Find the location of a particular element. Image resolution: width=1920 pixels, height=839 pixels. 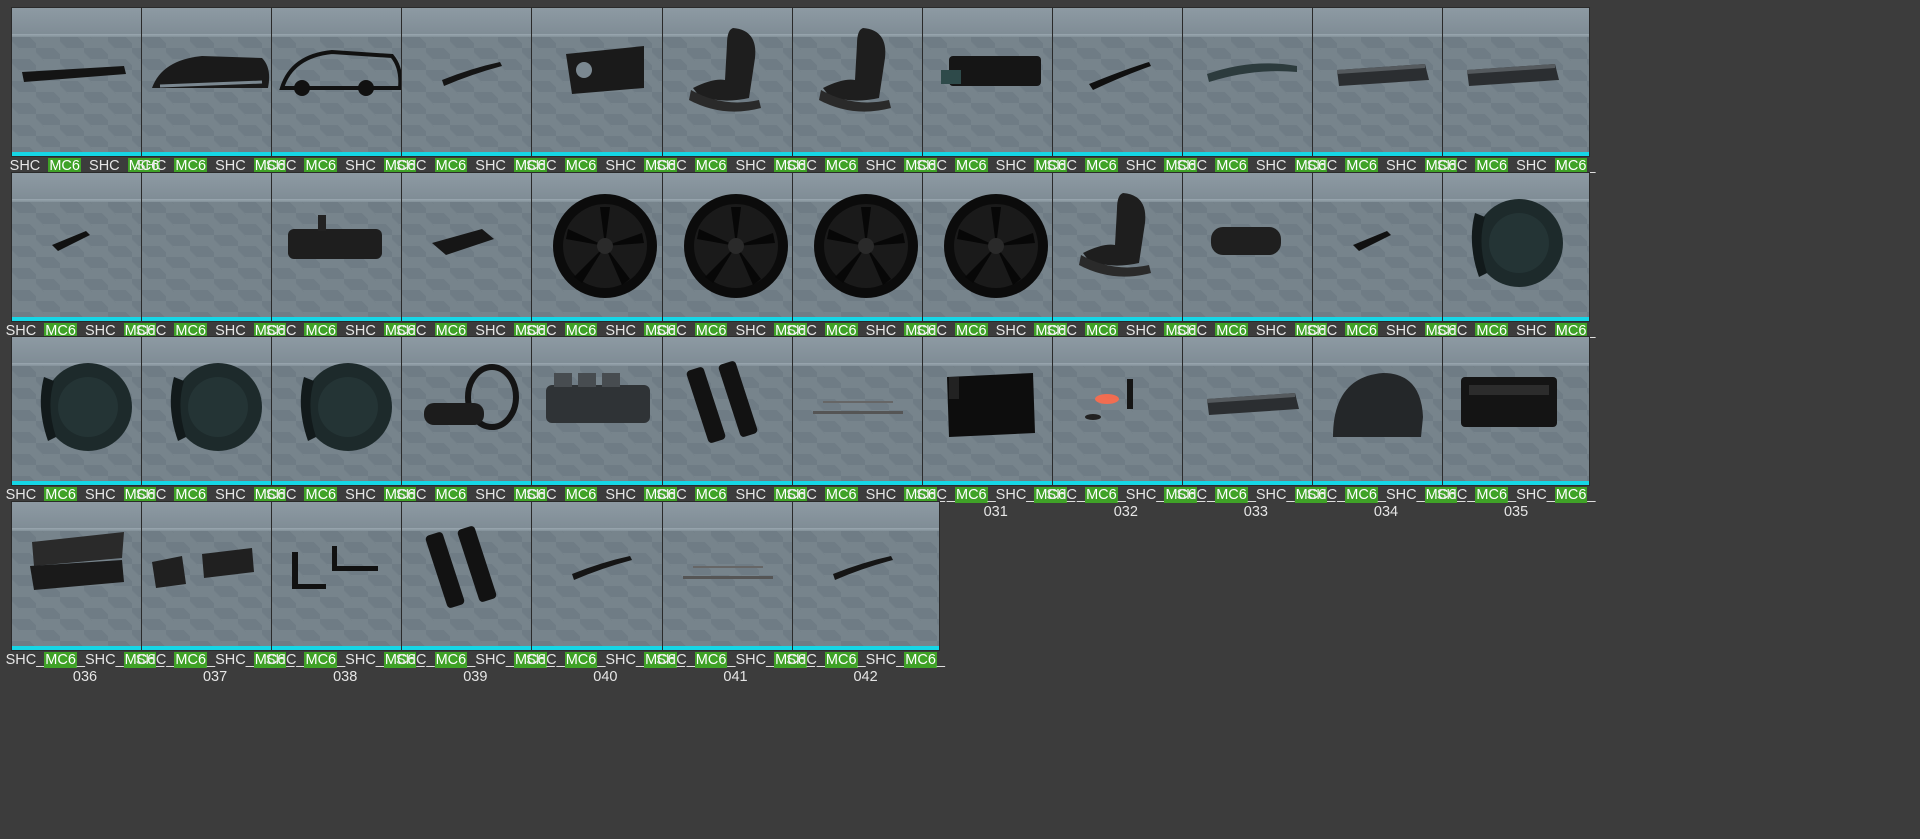

asset-label: SHC_MC6_SHC_MC6_ 042 is located at coordinates (866, 668).